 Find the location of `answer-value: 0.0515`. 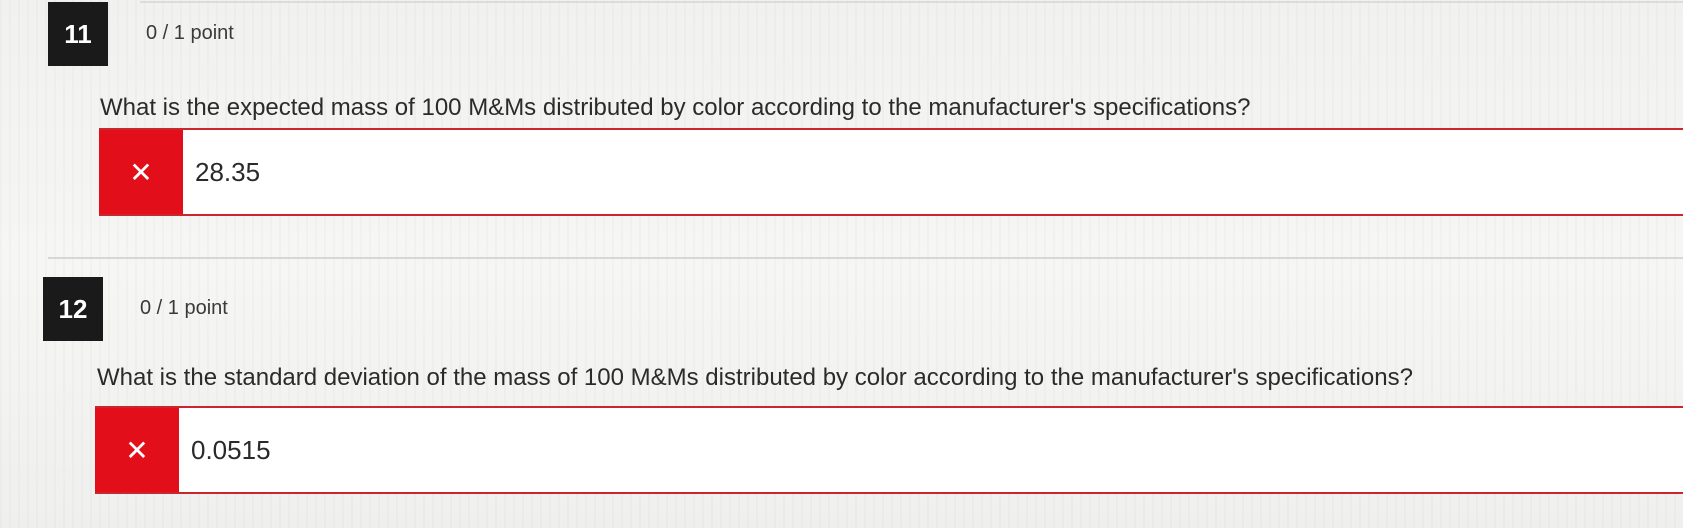

answer-value: 0.0515 is located at coordinates (231, 449).